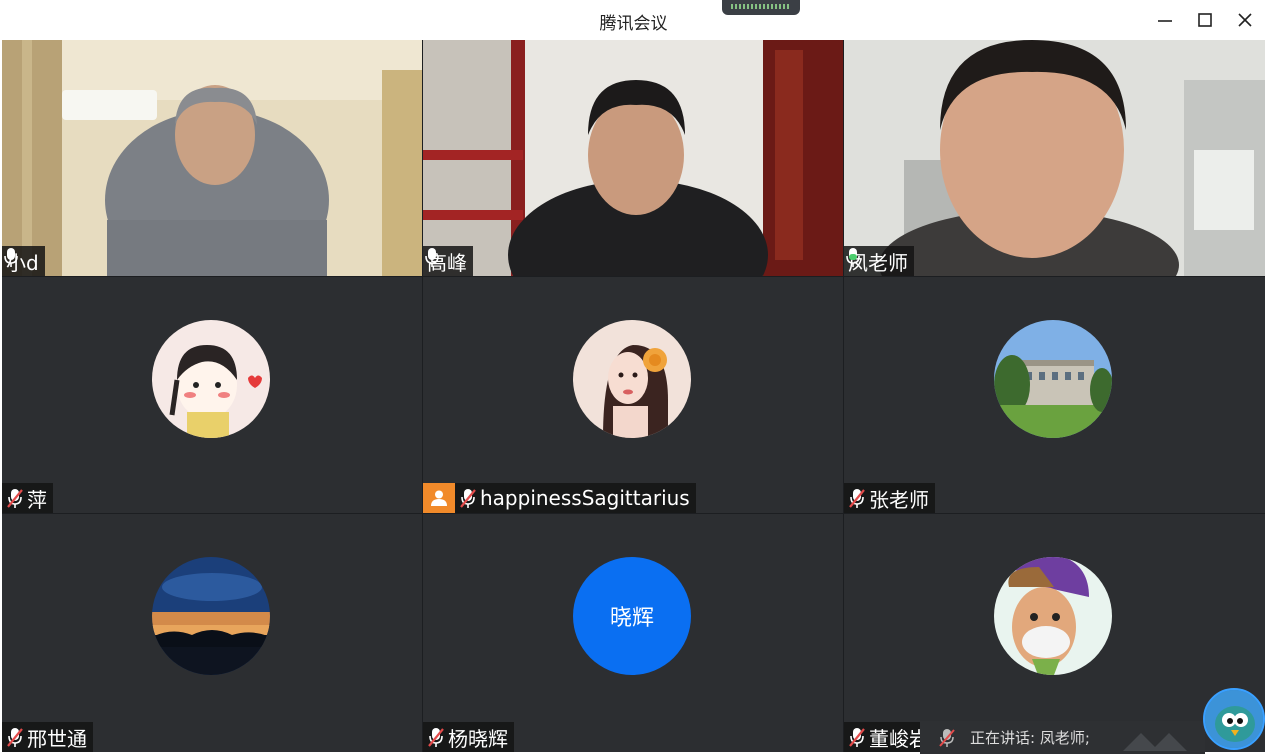 The height and width of the screenshot is (754, 1267). Describe the element at coordinates (478, 738) in the screenshot. I see `participant-name: 杨晓辉` at that location.